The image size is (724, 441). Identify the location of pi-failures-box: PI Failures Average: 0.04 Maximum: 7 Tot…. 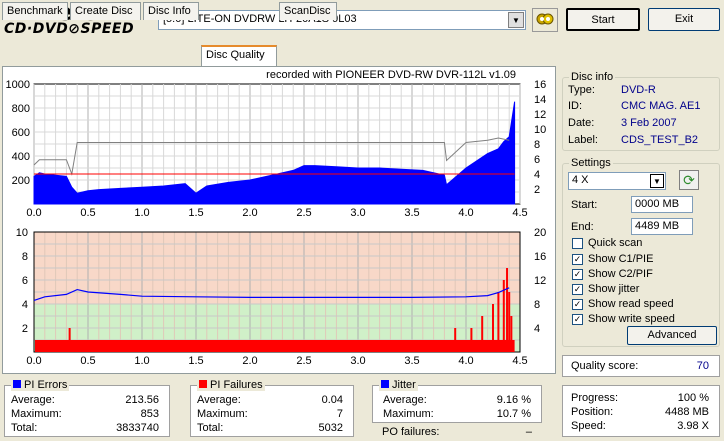
(272, 408).